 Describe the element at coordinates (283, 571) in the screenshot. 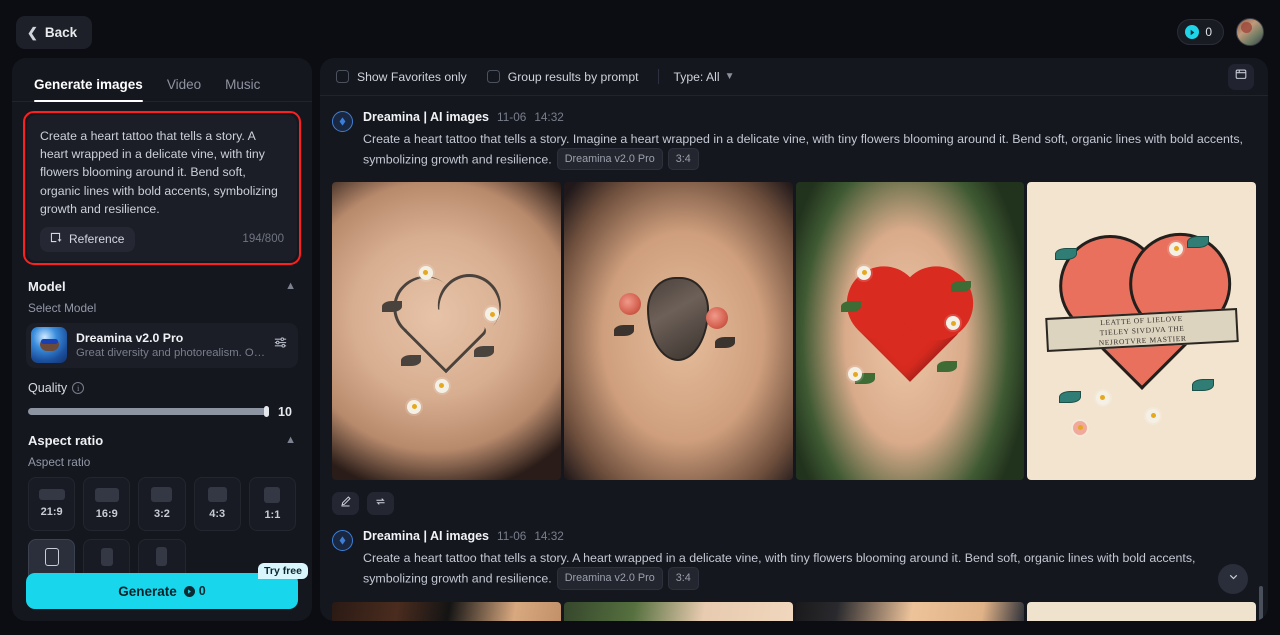

I see `try-free-badge: Try free` at that location.